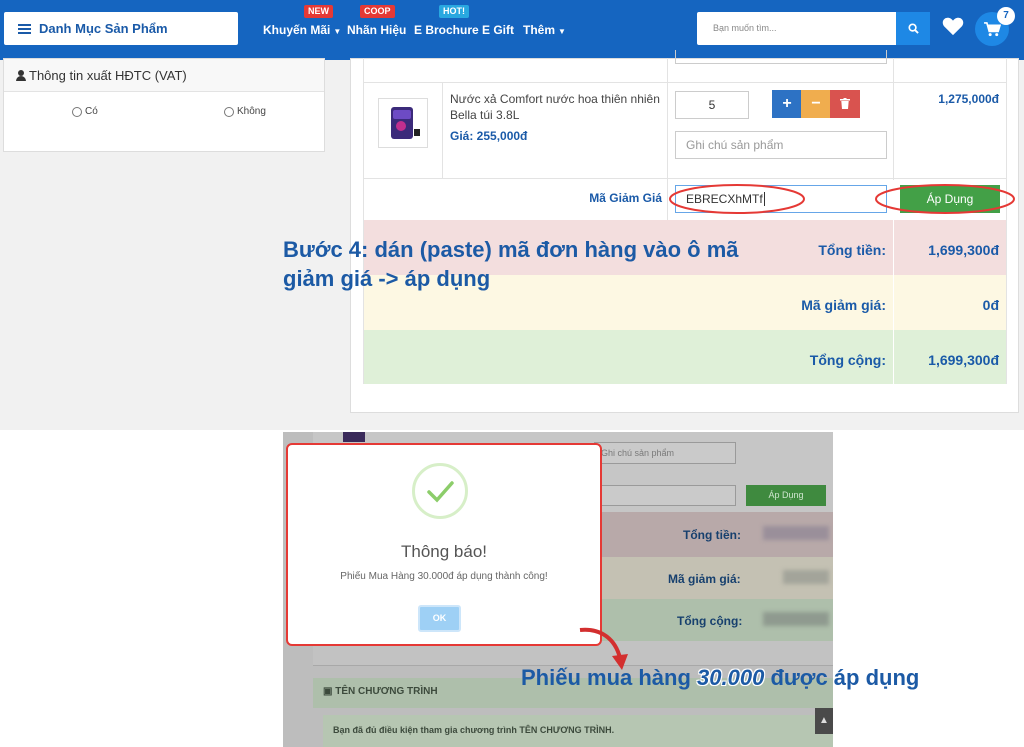 This screenshot has height=747, width=1024. Describe the element at coordinates (638, 453) in the screenshot. I see `note-placeholder: Ghi chú sản phẩm` at that location.